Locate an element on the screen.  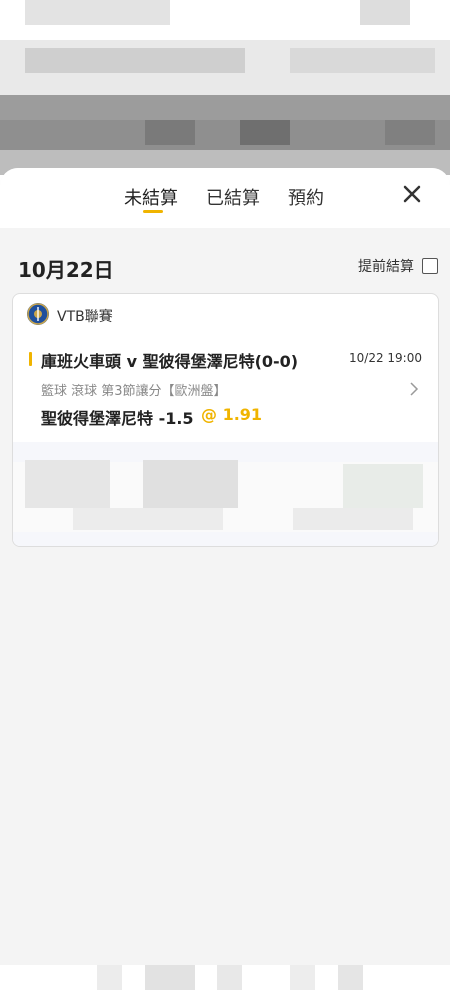
tab-settled: 已結算 is located at coordinates (233, 197).